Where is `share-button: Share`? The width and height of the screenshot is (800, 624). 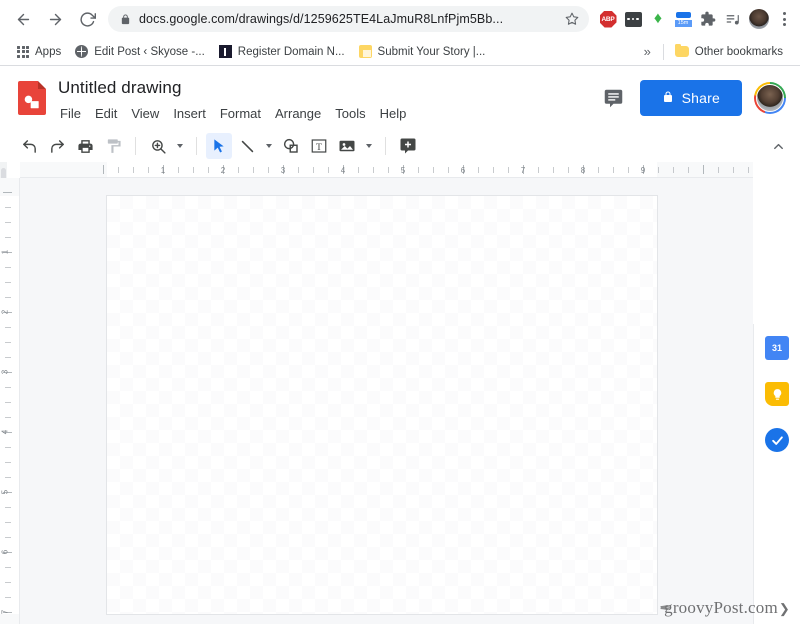
share-button: Share is located at coordinates (690, 98).